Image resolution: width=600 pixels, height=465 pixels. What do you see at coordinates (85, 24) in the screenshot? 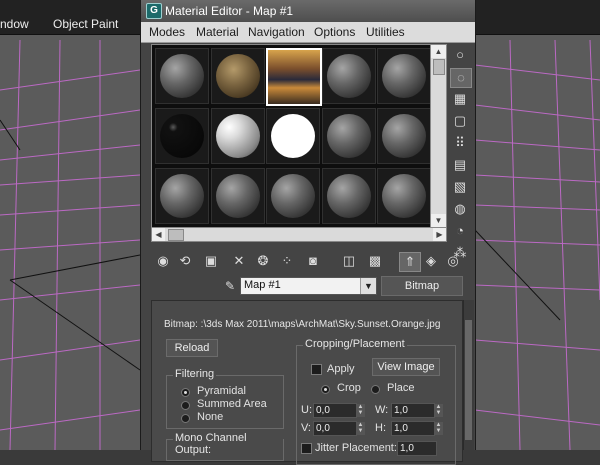
I see `menu-object-paint-label: Object Paint` at bounding box center [85, 24].